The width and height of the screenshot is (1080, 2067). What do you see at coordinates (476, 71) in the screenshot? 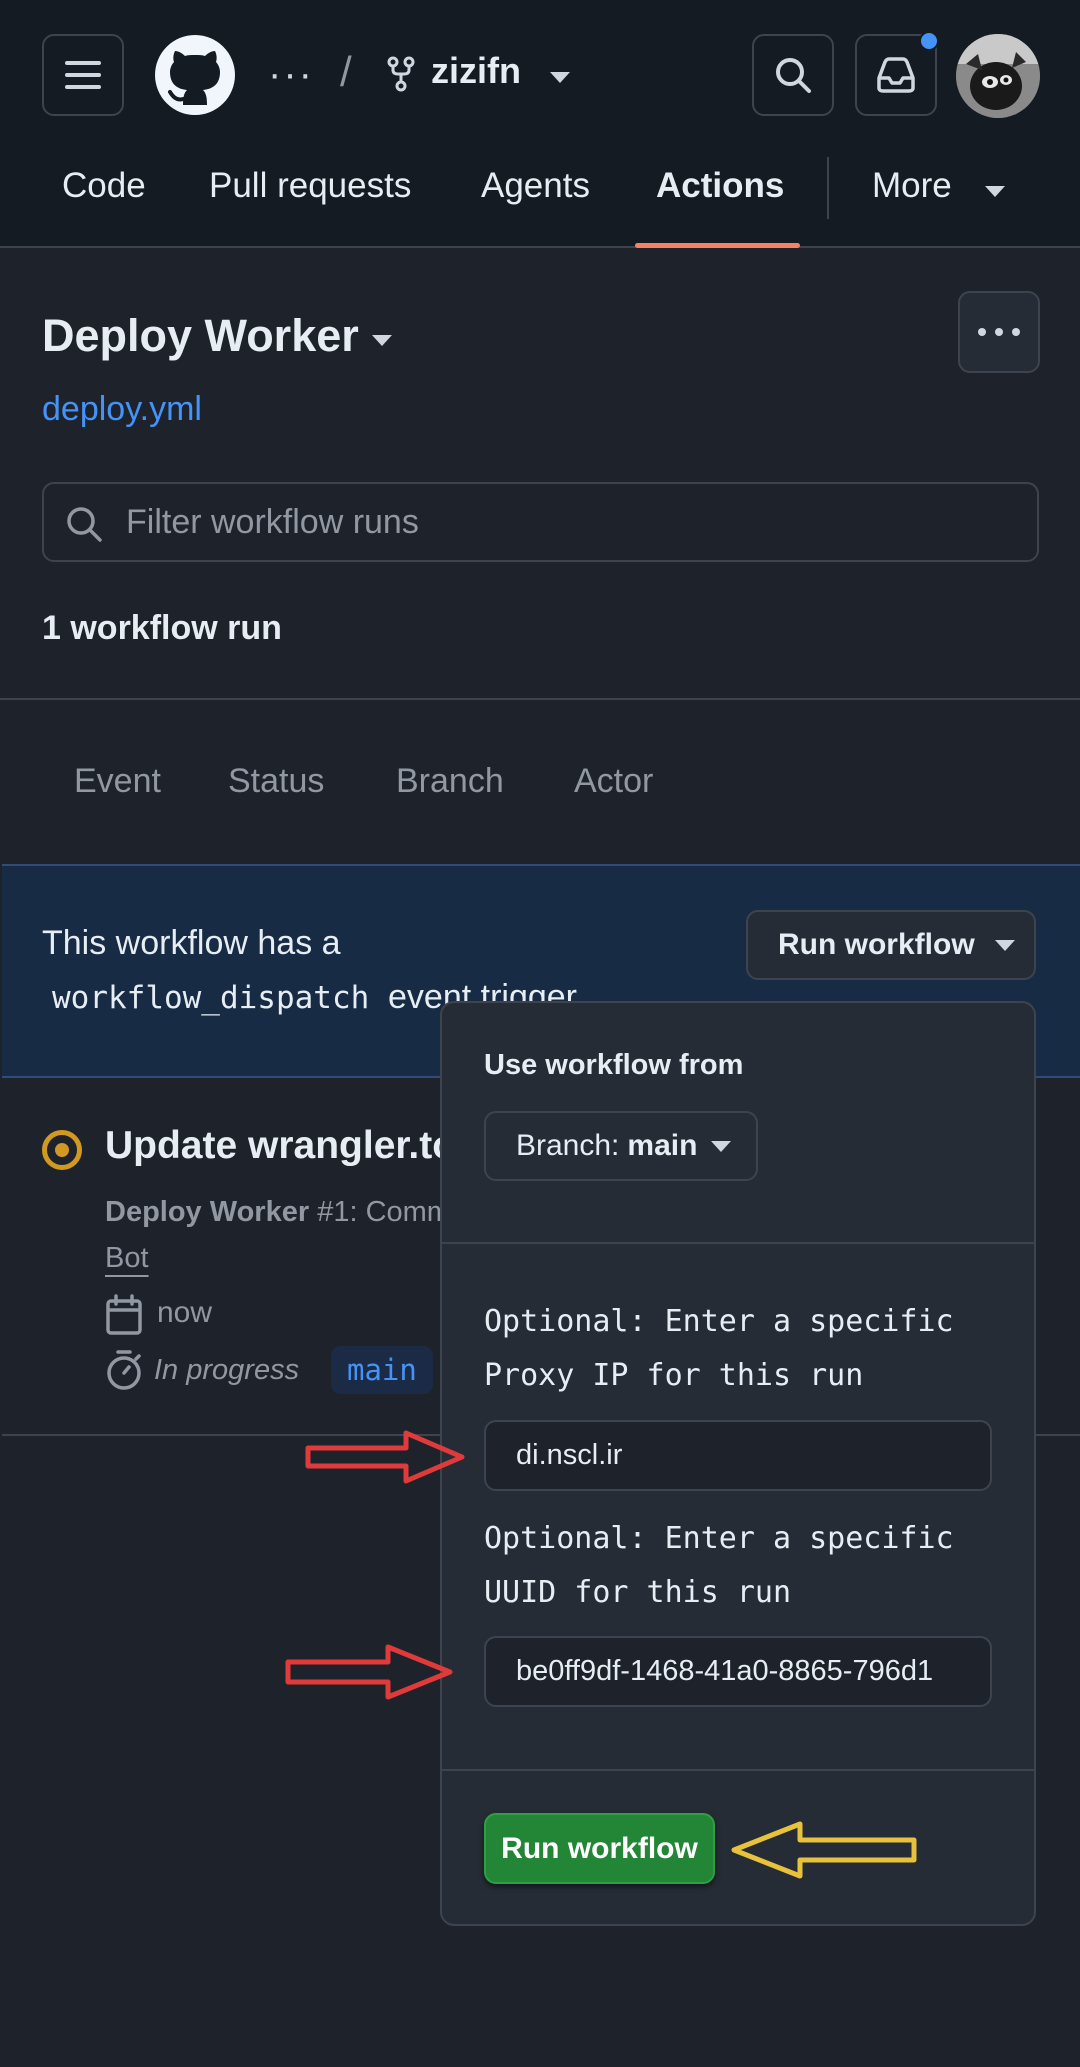
I see `repo-name-link: zizifn` at bounding box center [476, 71].